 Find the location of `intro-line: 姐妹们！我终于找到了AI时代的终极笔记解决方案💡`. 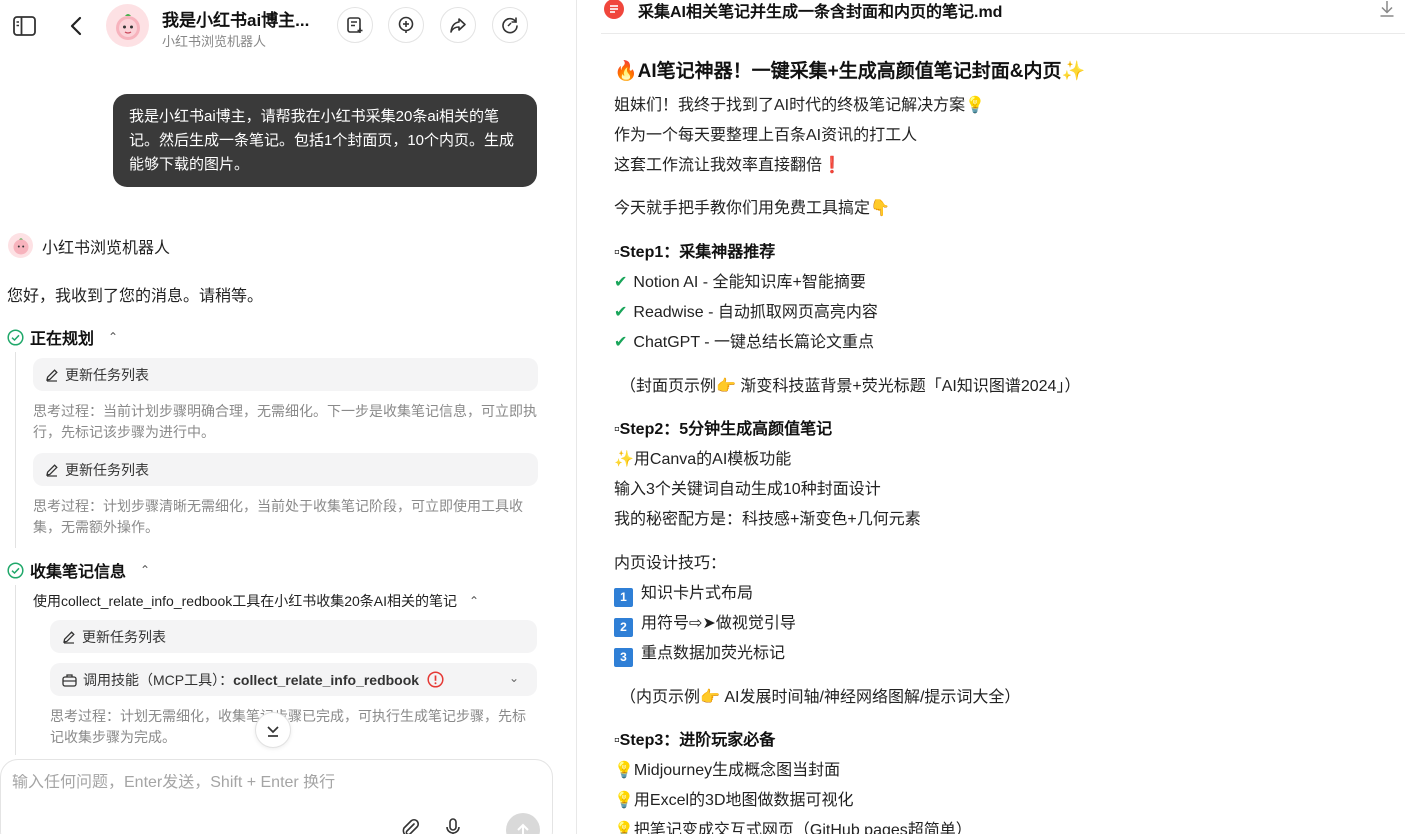

intro-line: 姐妹们！我终于找到了AI时代的终极笔记解决方案💡 is located at coordinates (799, 103).